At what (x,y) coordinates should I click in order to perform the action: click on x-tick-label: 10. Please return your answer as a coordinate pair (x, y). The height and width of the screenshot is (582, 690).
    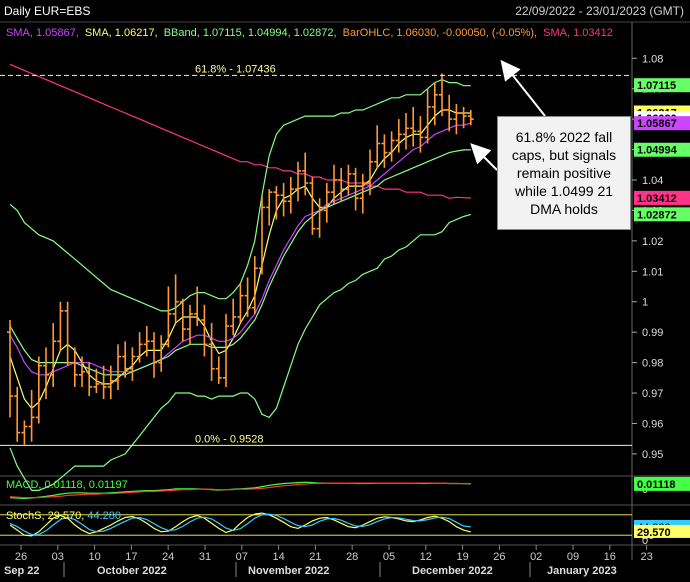
    Looking at the image, I should click on (94, 557).